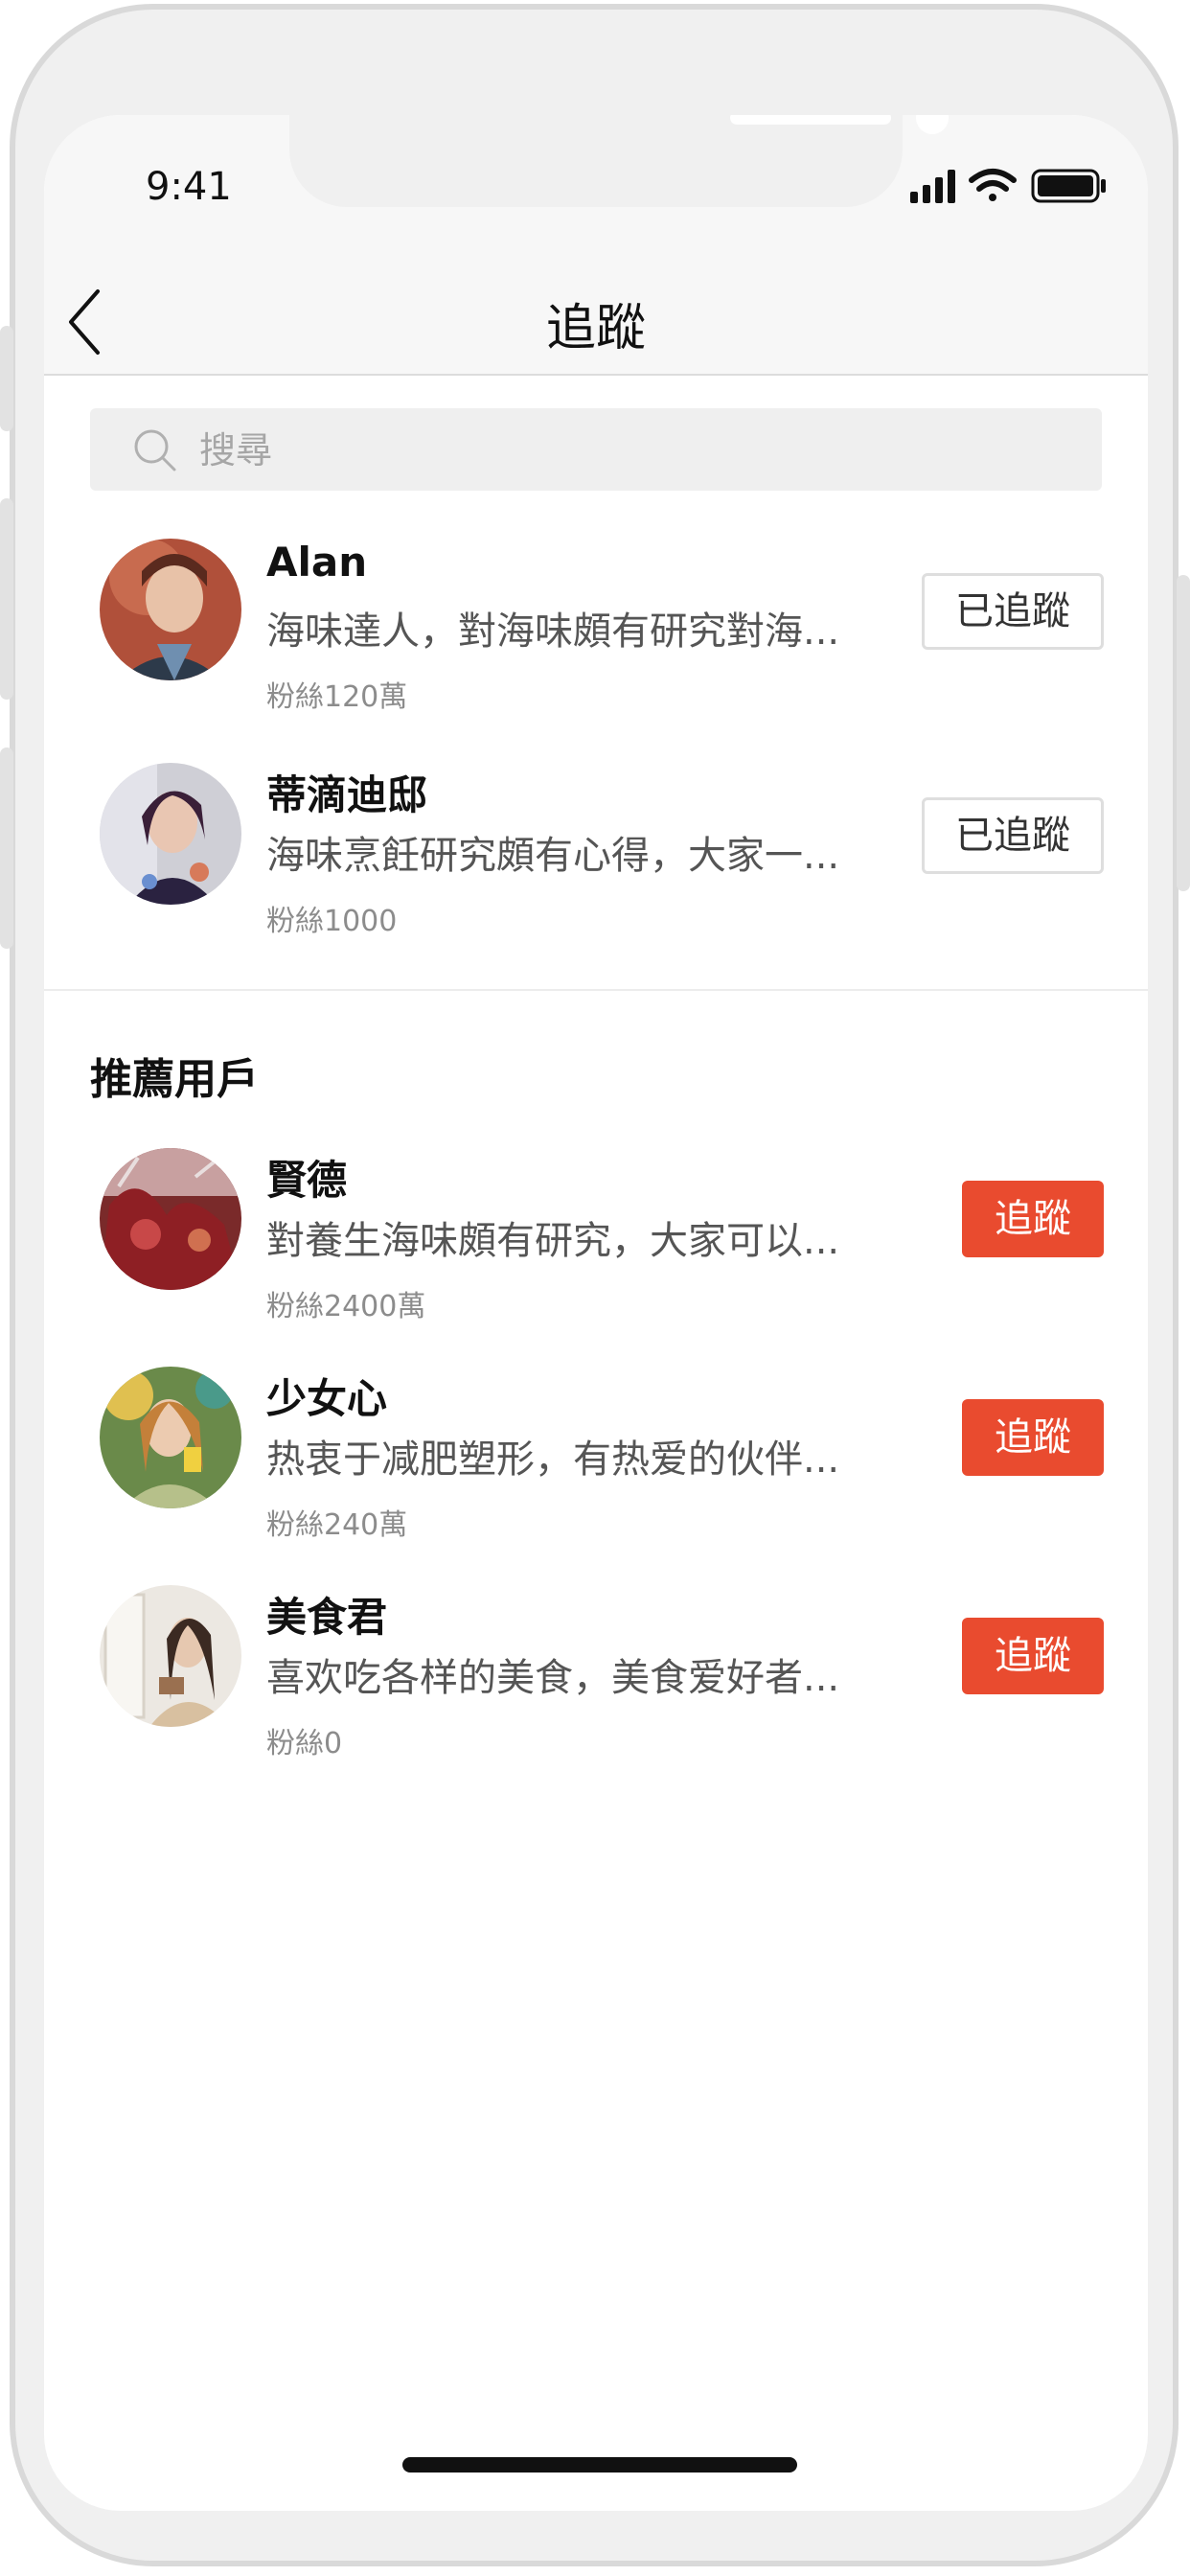 The width and height of the screenshot is (1190, 2576). What do you see at coordinates (327, 1617) in the screenshot?
I see `user-name: 美食君` at bounding box center [327, 1617].